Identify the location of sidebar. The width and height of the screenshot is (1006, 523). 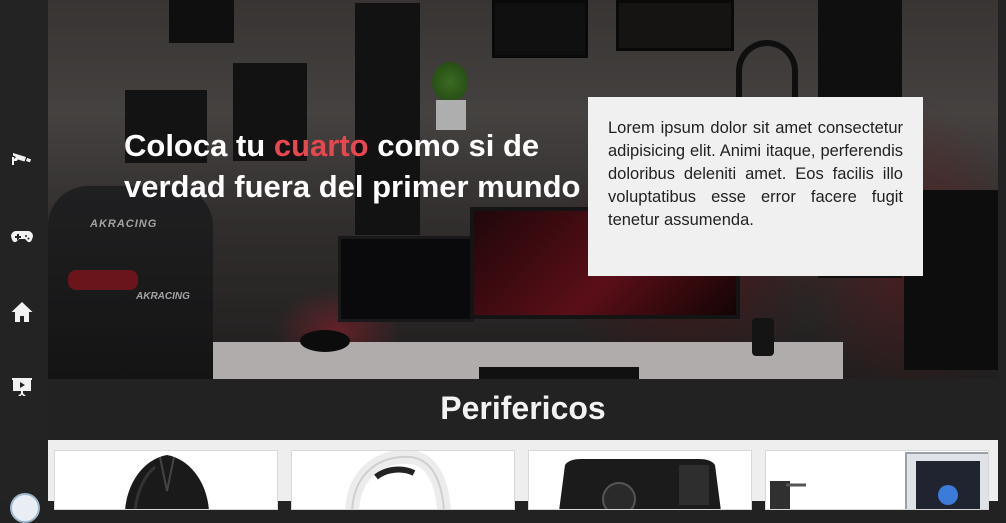
(24, 261).